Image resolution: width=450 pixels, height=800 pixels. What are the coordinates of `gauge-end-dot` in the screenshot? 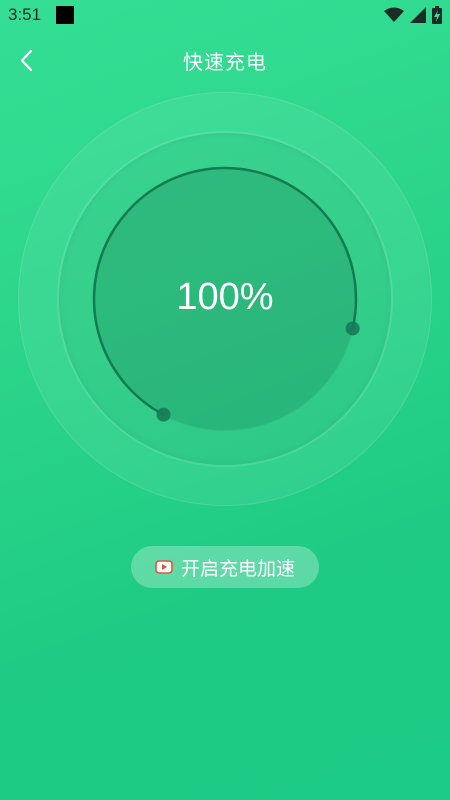 It's located at (352, 328).